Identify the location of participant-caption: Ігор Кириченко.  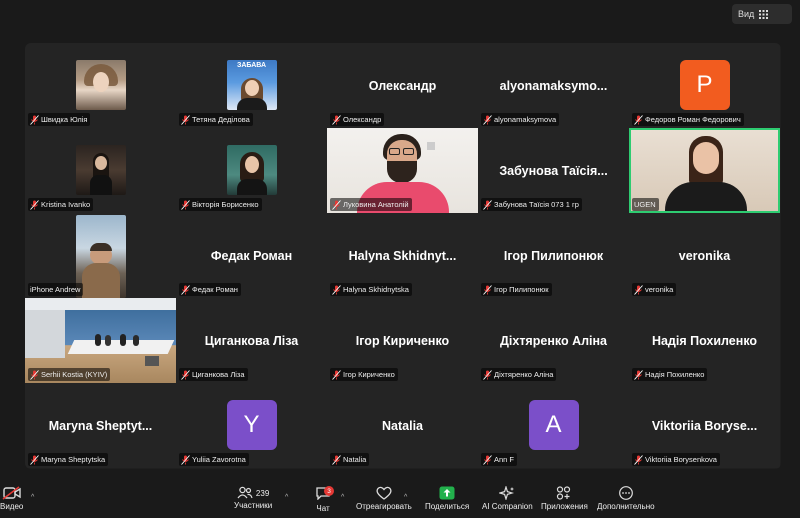
(364, 374).